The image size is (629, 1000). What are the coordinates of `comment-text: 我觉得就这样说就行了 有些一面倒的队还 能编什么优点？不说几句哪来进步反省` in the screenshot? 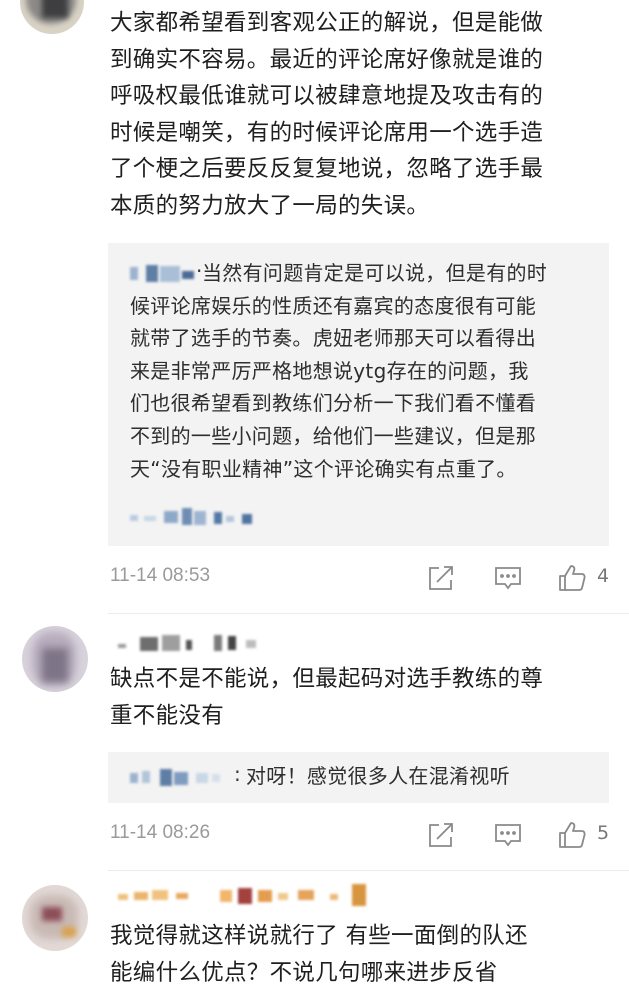 It's located at (319, 954).